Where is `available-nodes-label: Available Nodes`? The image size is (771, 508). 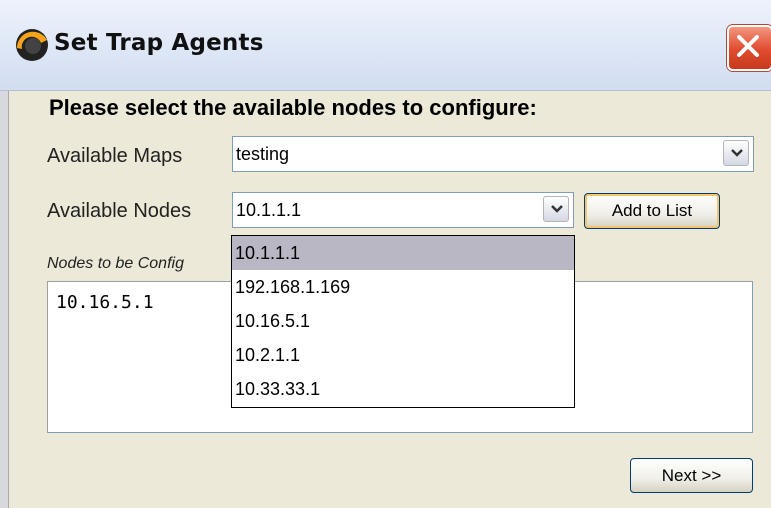
available-nodes-label: Available Nodes is located at coordinates (119, 211).